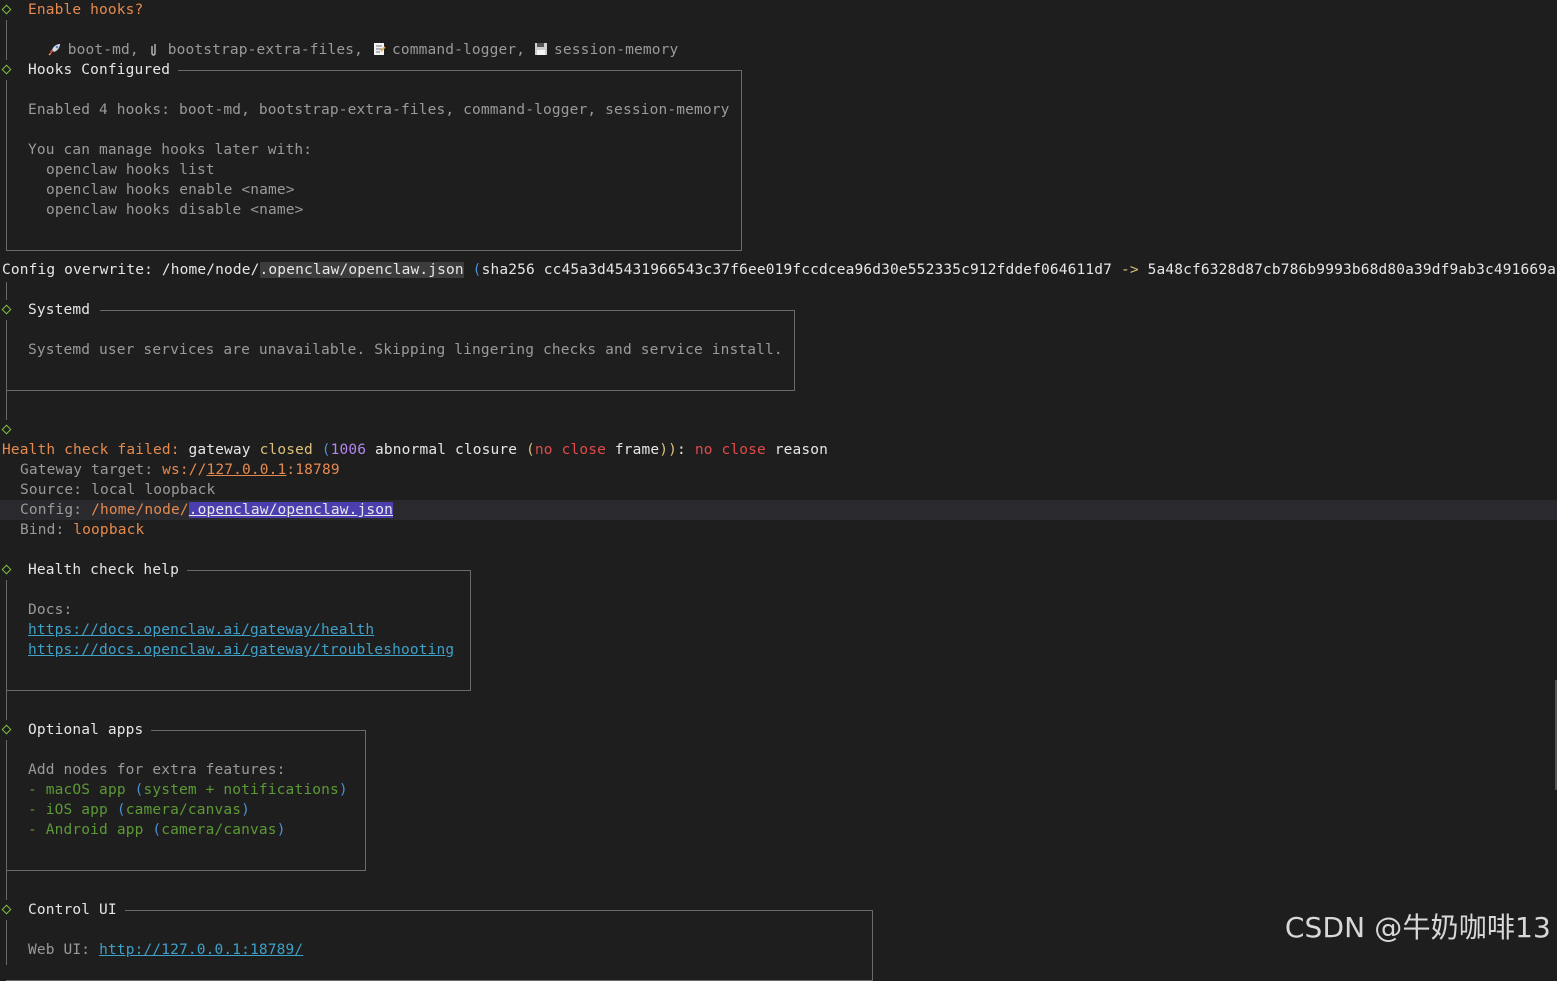  I want to click on app-name: iOS app, so click(76, 810).